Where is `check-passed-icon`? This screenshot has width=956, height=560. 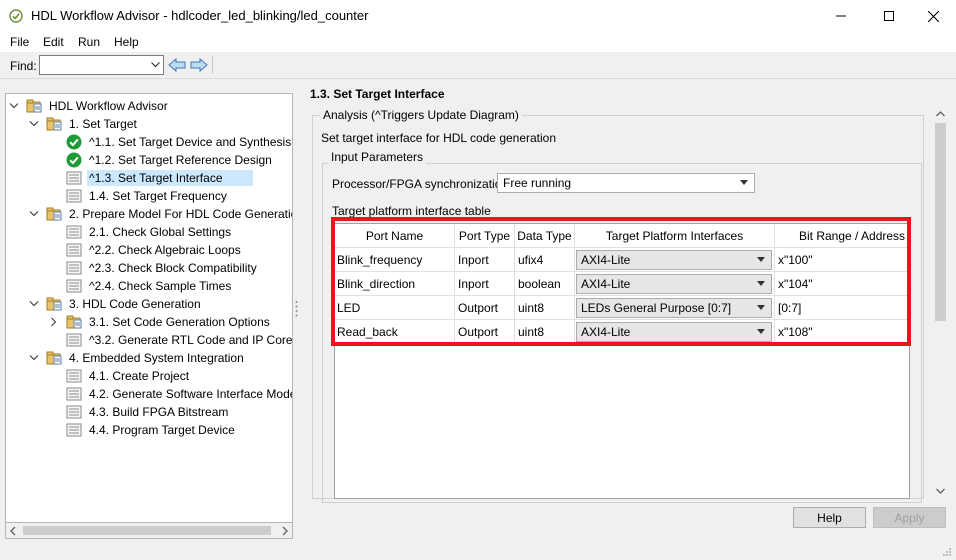 check-passed-icon is located at coordinates (74, 142).